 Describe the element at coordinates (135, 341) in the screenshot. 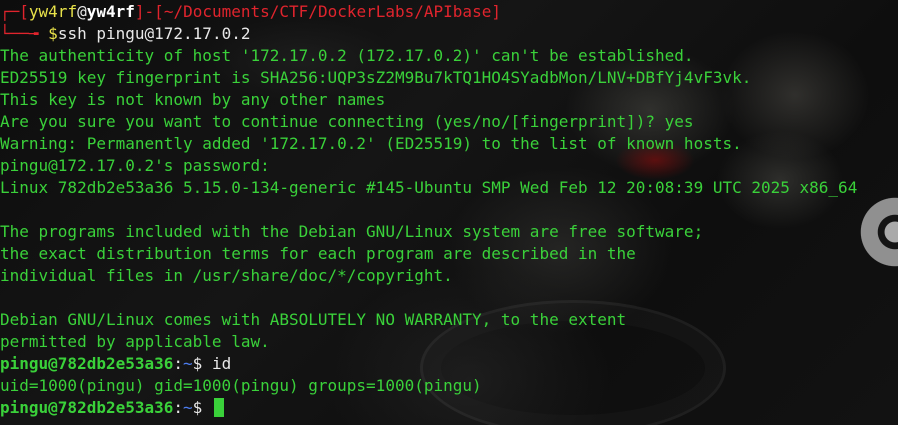

I see `output-line: permitted by applicable law.` at that location.